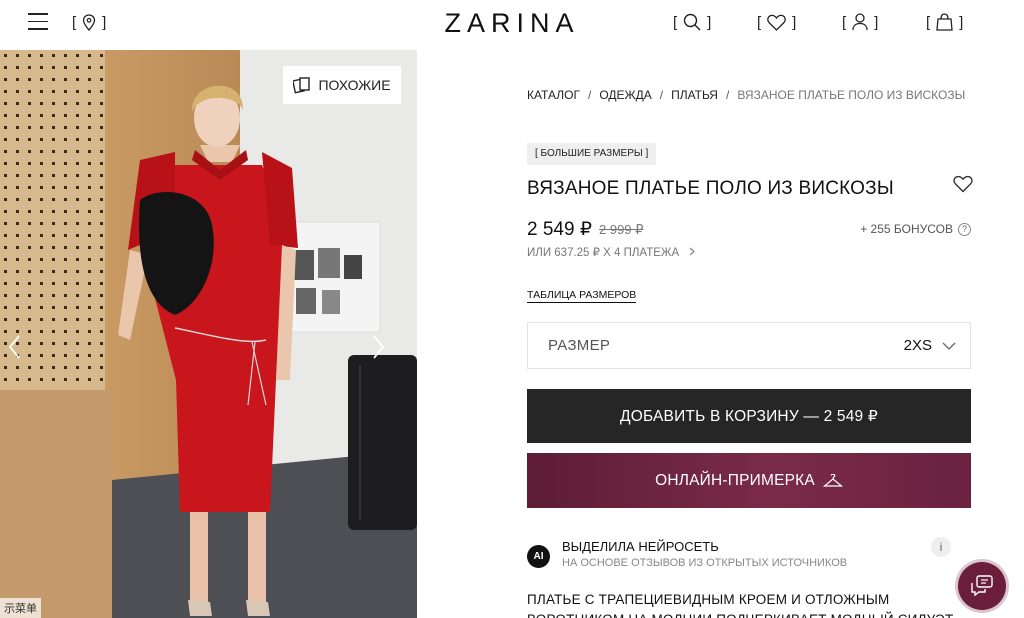 Image resolution: width=1024 pixels, height=618 pixels. I want to click on cart-button: [ ], so click(944, 22).